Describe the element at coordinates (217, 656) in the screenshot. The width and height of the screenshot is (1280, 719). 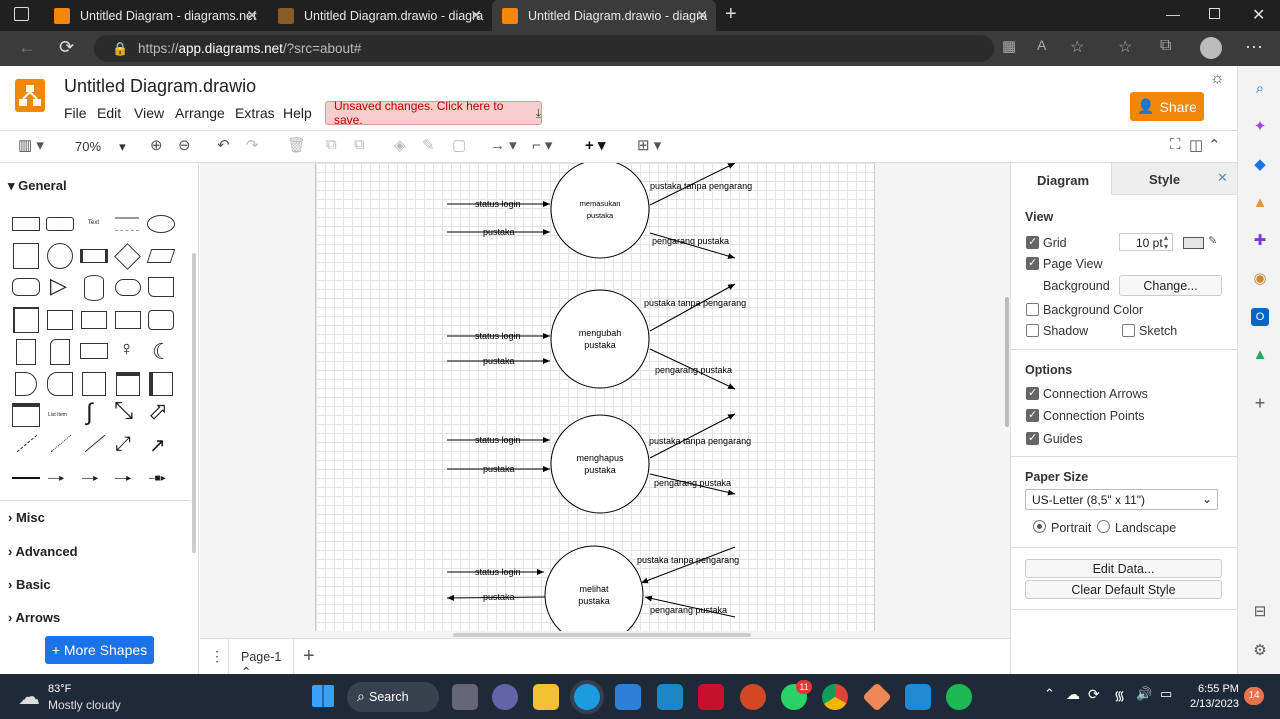
I see `pages-menu-icon: ⋮` at that location.